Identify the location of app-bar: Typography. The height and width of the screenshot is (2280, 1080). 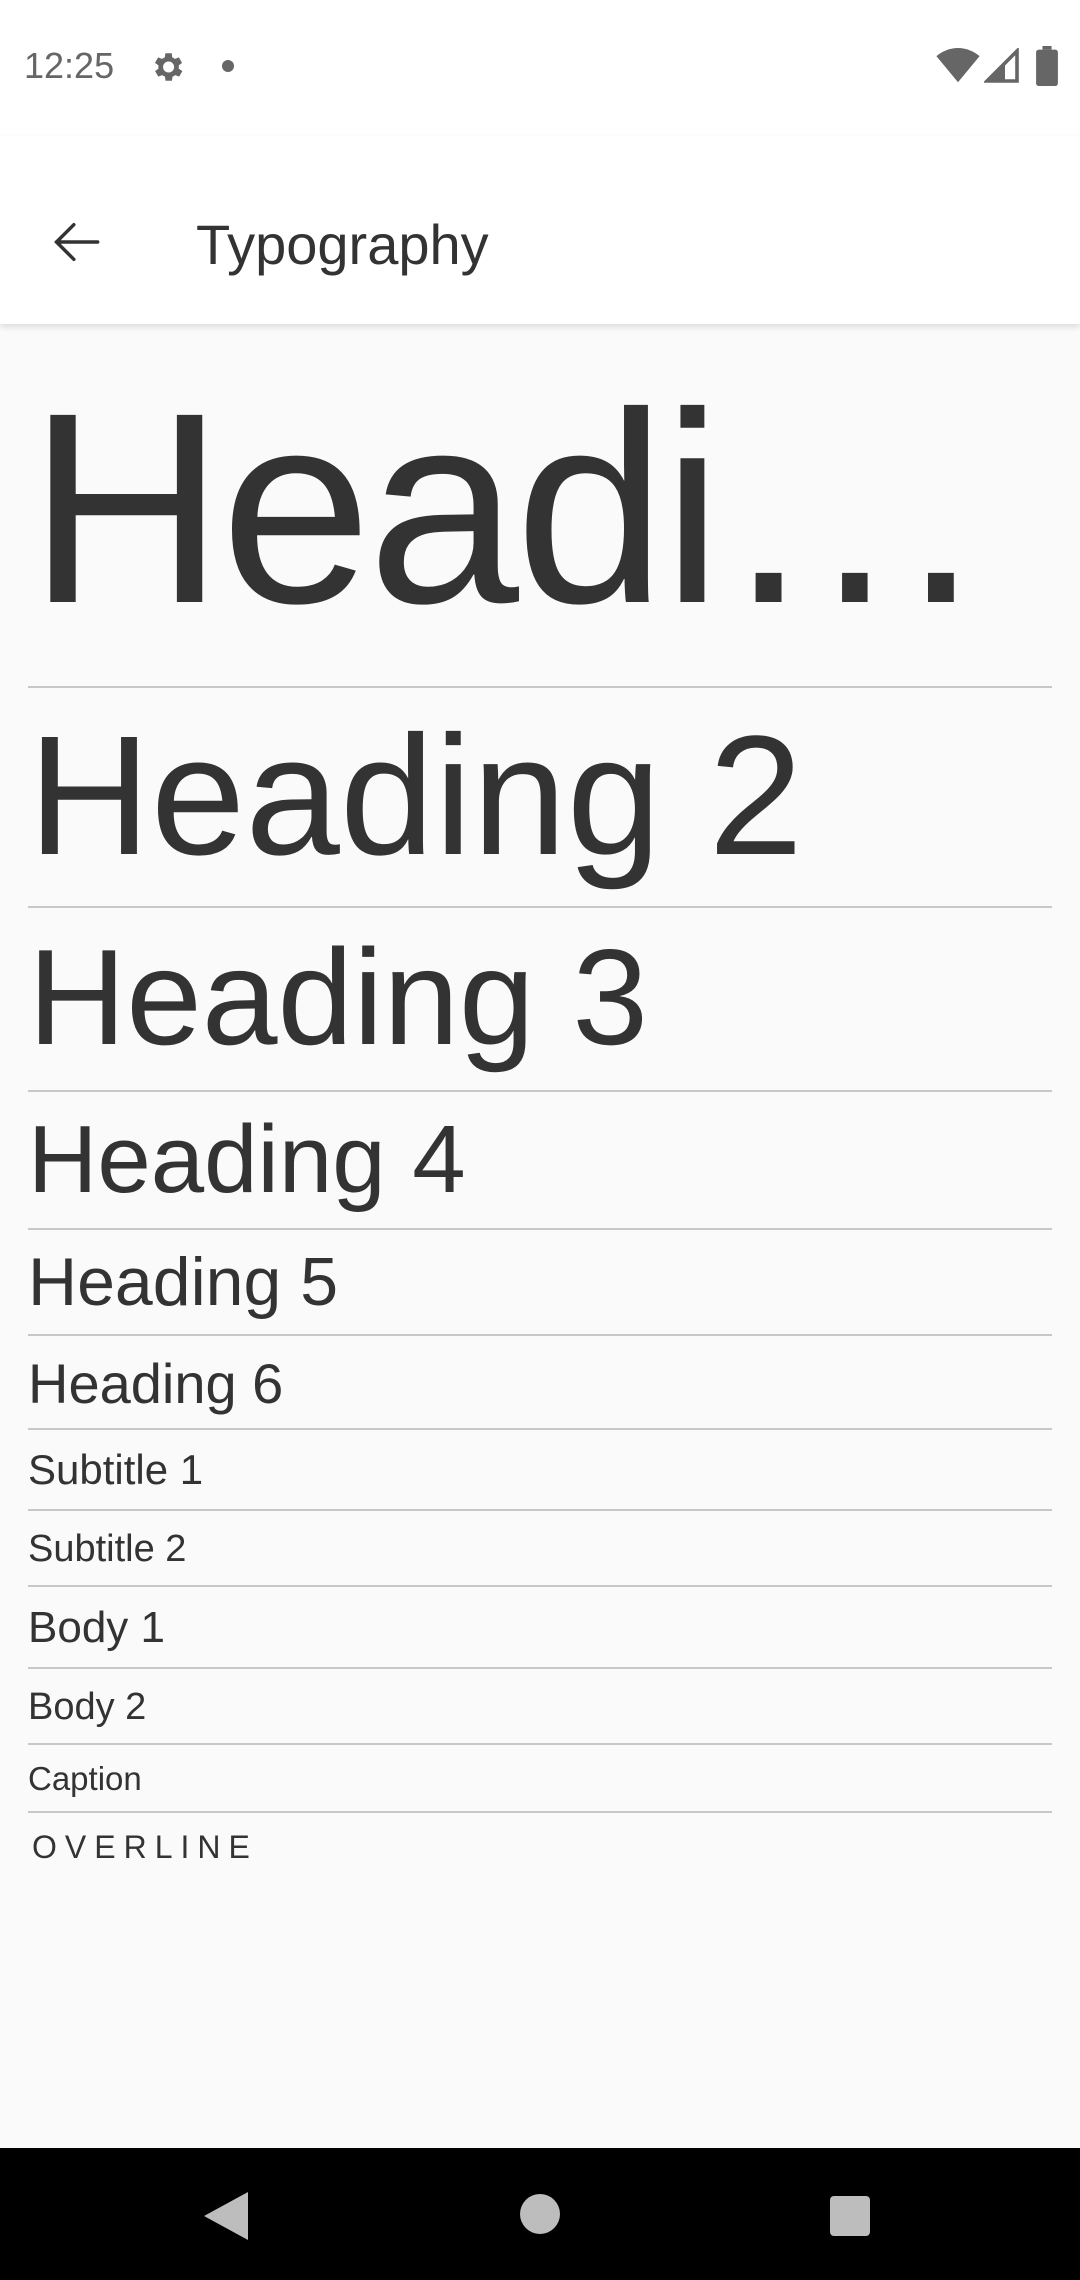
(540, 230).